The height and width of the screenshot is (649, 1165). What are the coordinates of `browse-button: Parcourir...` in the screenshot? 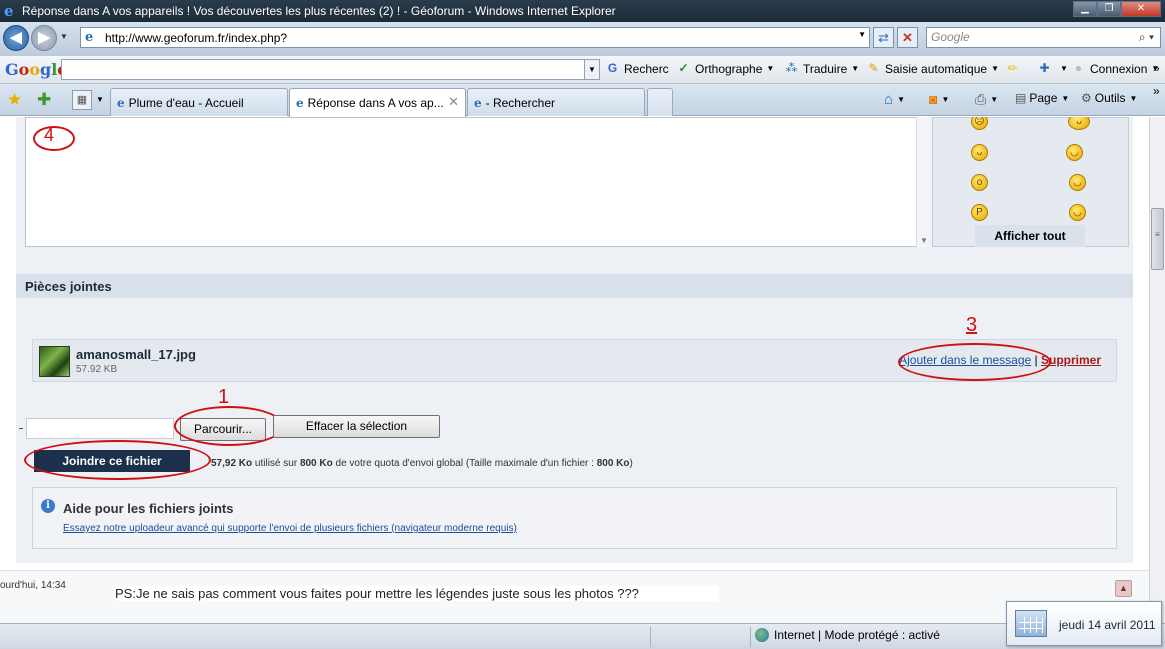 It's located at (223, 429).